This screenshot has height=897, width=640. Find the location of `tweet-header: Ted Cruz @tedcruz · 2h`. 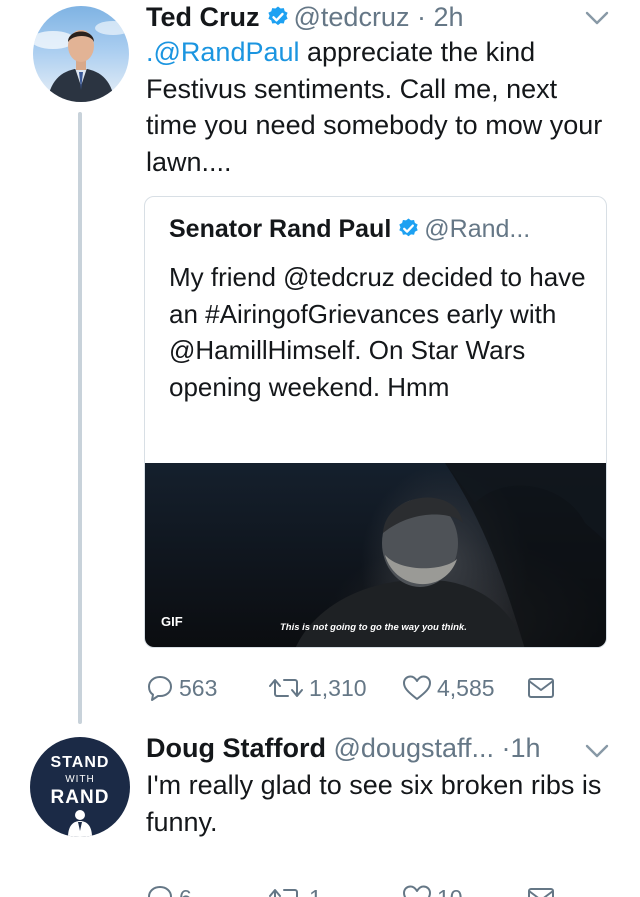

tweet-header: Ted Cruz @tedcruz · 2h is located at coordinates (305, 19).